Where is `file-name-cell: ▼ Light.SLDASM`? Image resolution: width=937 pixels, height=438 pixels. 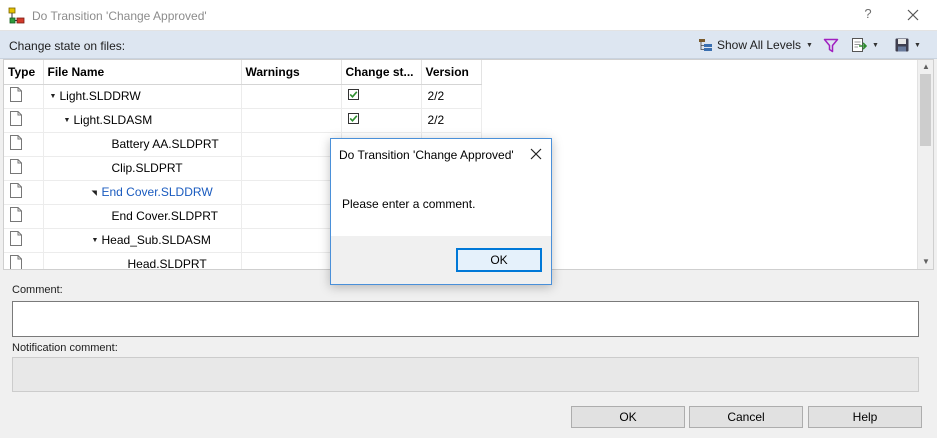 file-name-cell: ▼ Light.SLDASM is located at coordinates (142, 120).